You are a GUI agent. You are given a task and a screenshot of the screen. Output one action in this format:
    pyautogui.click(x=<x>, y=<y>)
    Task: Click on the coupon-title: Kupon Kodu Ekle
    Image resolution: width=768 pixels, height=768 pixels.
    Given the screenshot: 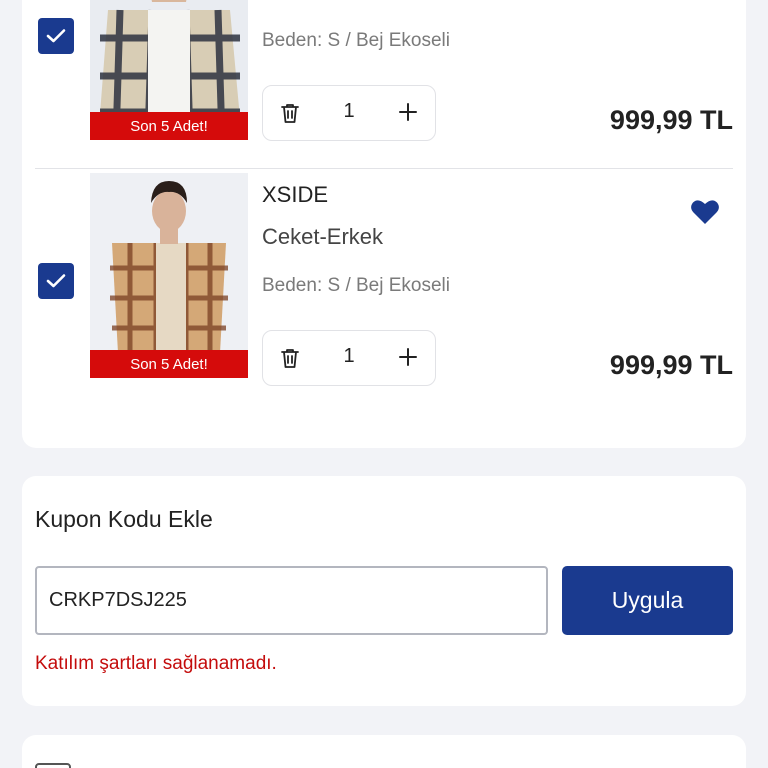 What is the action you would take?
    pyautogui.click(x=124, y=519)
    